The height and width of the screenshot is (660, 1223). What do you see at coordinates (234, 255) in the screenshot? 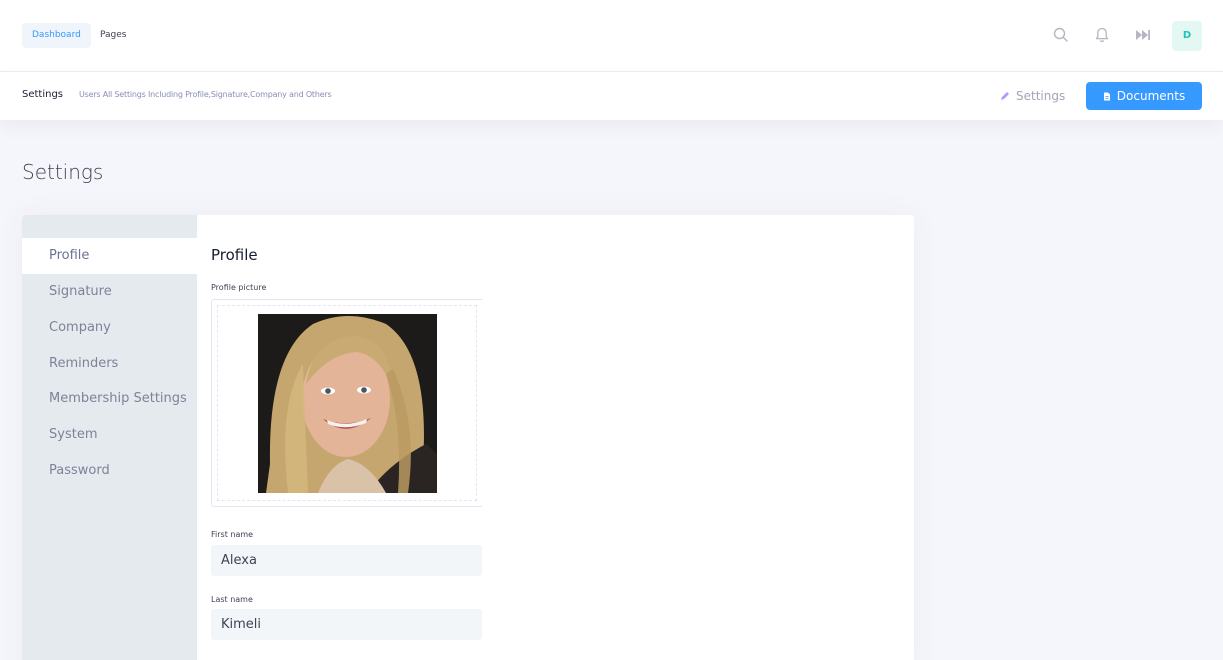
I see `profile-heading: Profile` at bounding box center [234, 255].